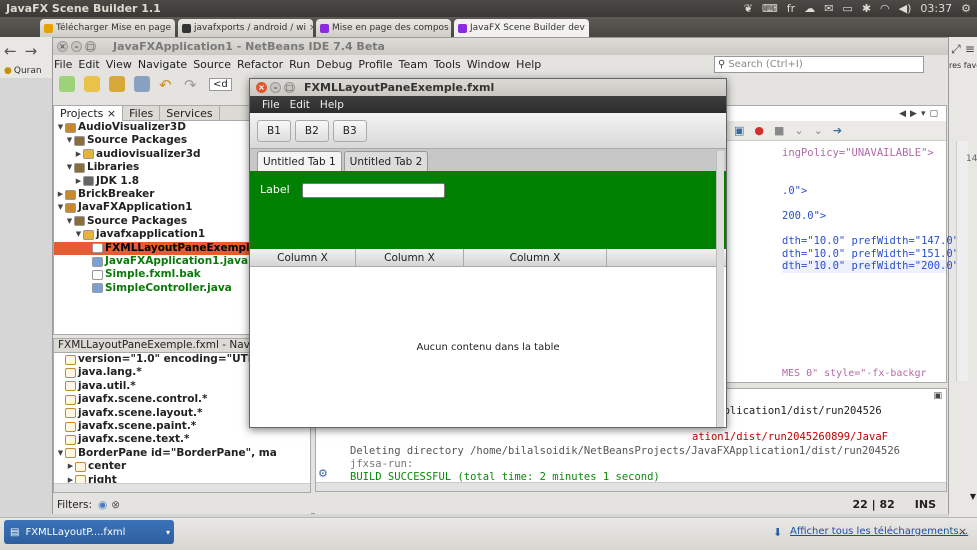 The image size is (977, 550). I want to click on tree-item: Simple.fxml.bak, so click(153, 274).